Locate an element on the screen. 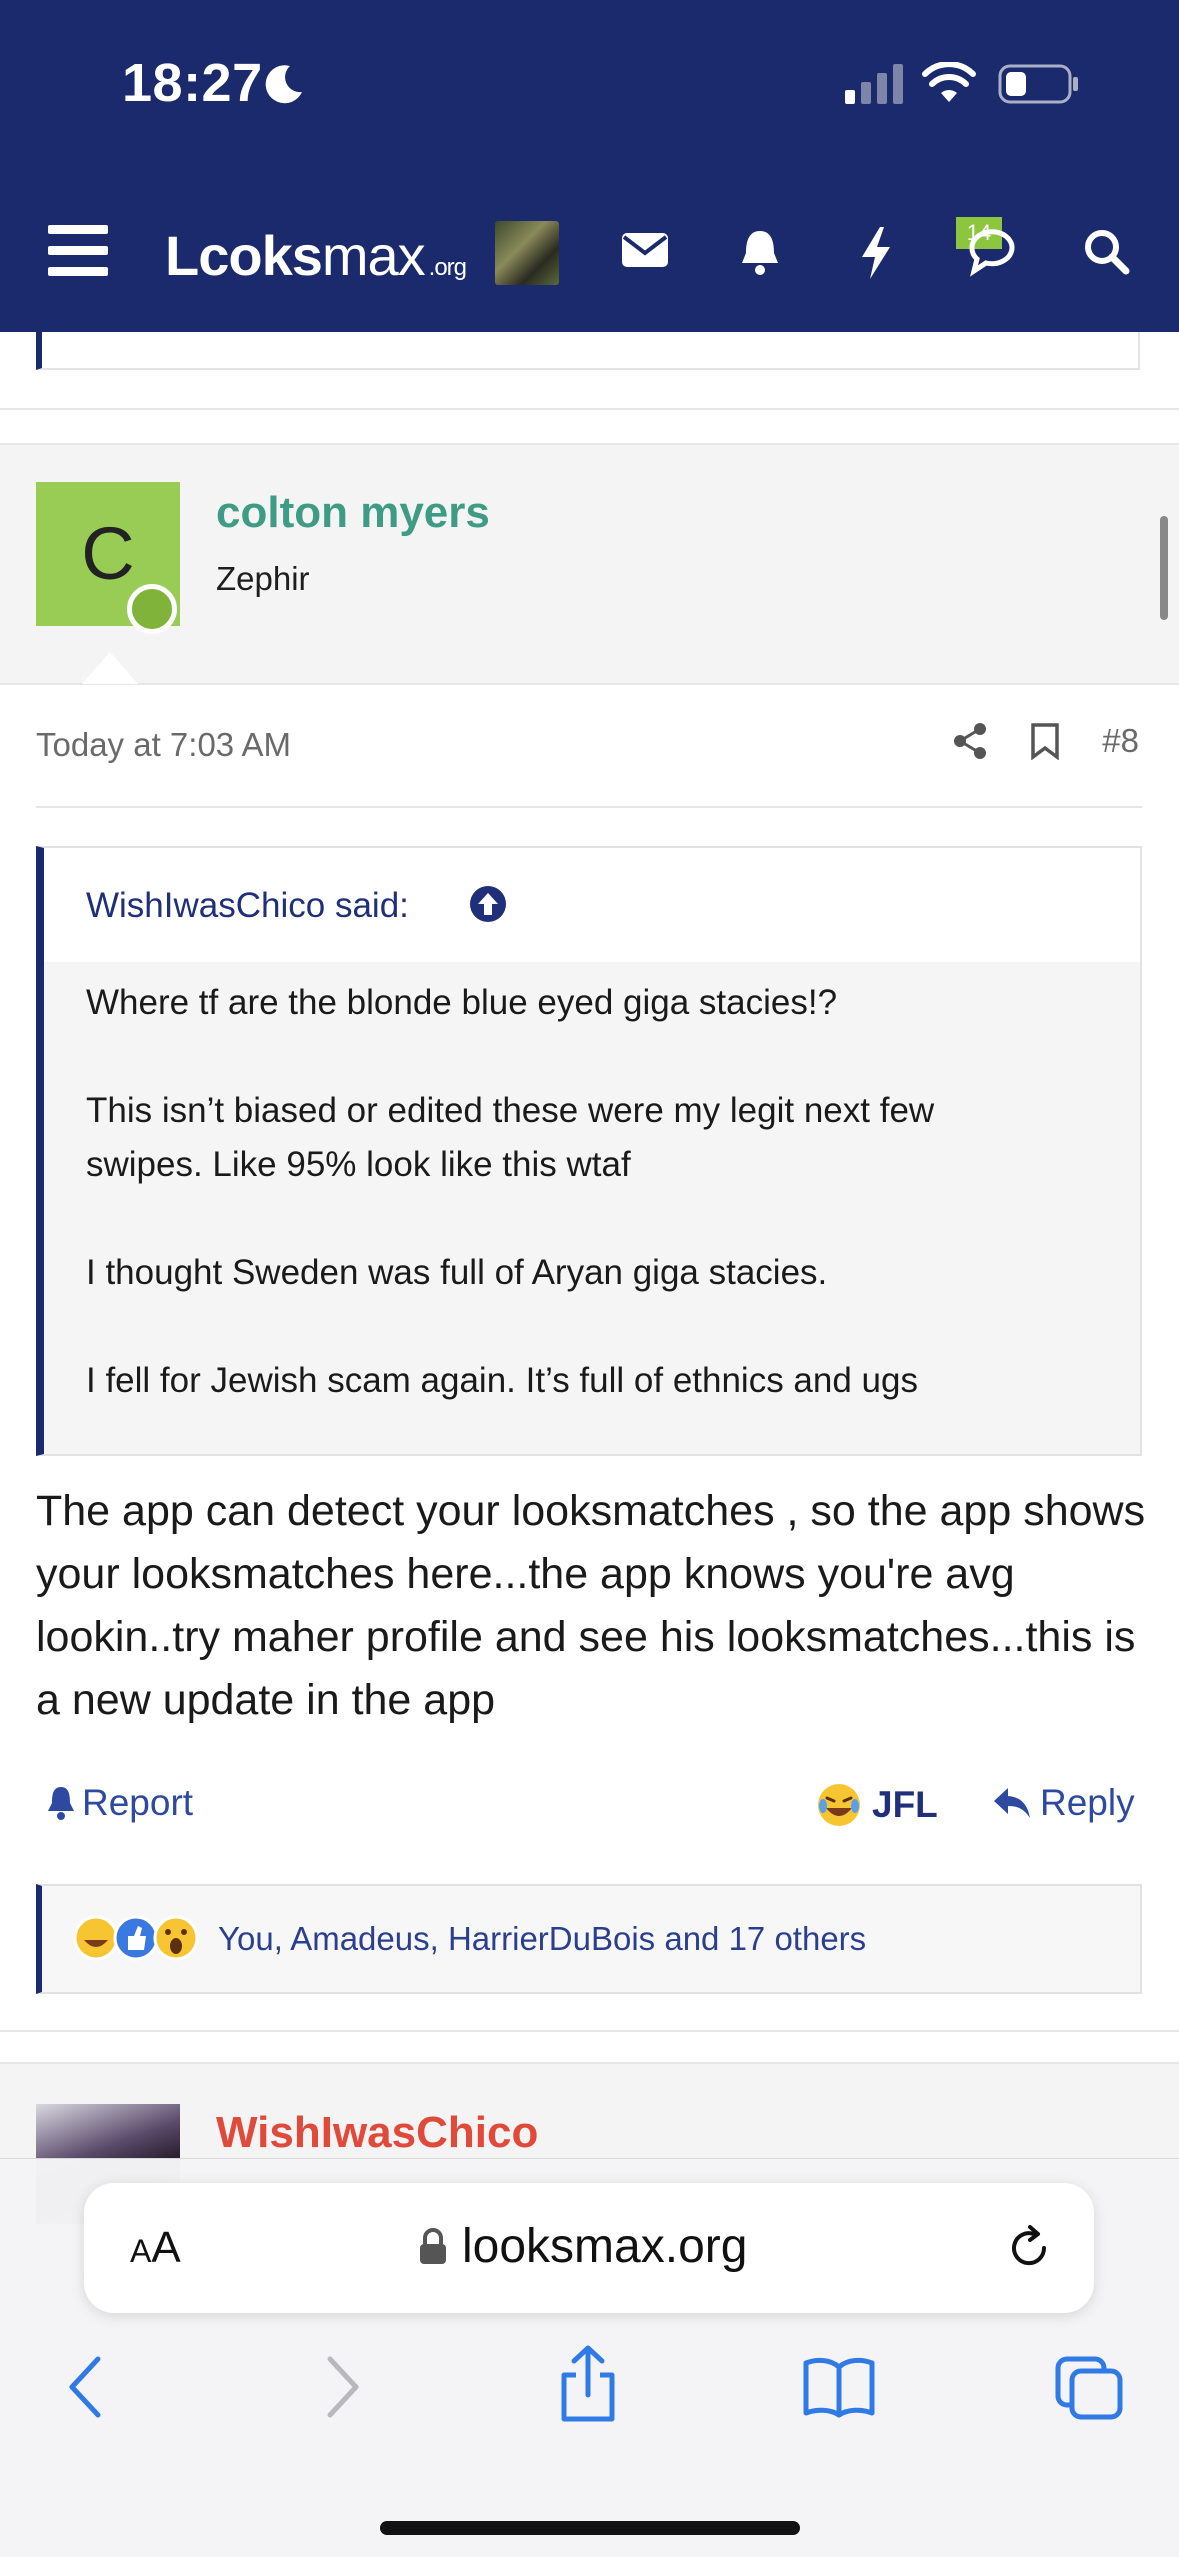 The height and width of the screenshot is (2557, 1179). bookmarks-icon is located at coordinates (839, 2387).